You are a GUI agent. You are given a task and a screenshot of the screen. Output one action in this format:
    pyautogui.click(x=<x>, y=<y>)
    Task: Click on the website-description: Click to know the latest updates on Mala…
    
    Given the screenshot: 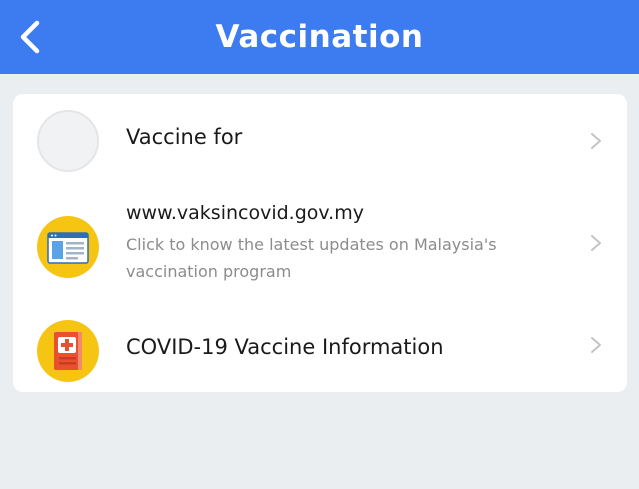 What is the action you would take?
    pyautogui.click(x=311, y=258)
    